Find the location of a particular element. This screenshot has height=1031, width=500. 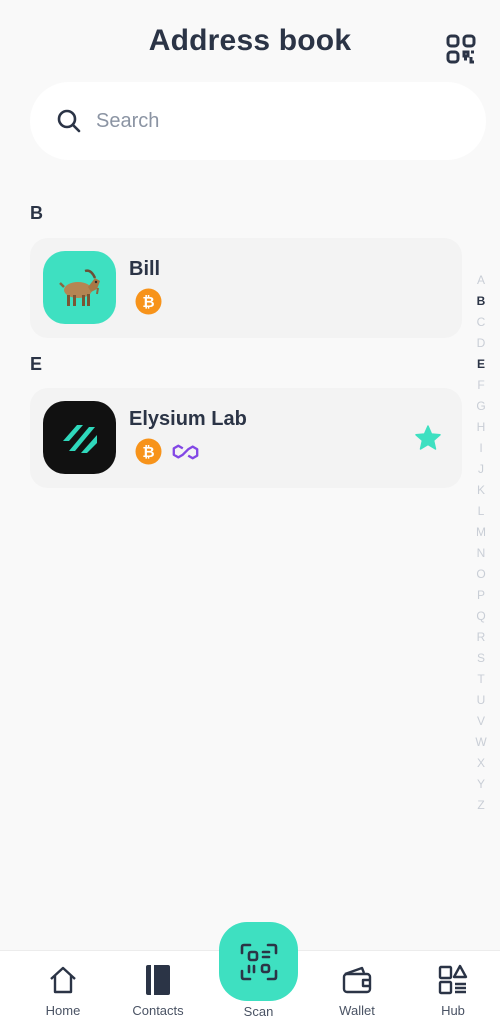

search-input is located at coordinates (276, 121).